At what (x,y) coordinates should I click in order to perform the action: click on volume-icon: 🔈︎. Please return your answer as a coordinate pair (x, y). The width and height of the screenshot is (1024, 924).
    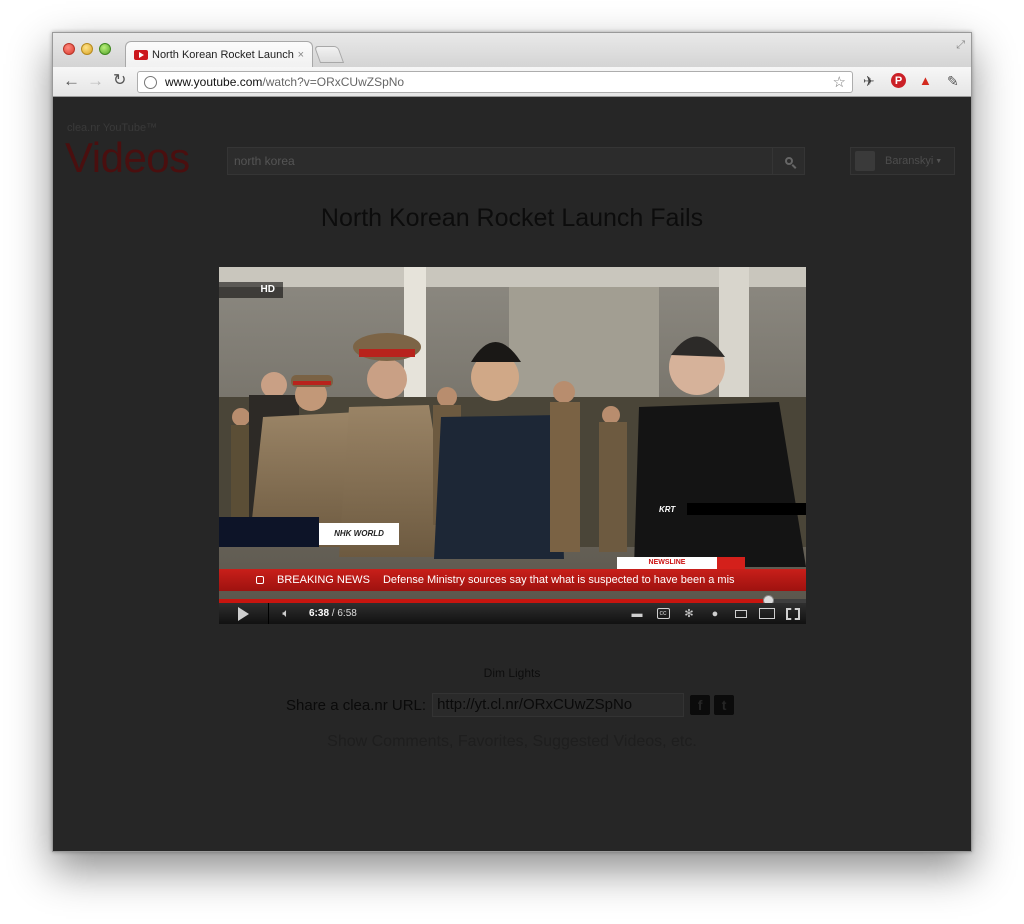
    Looking at the image, I should click on (286, 613).